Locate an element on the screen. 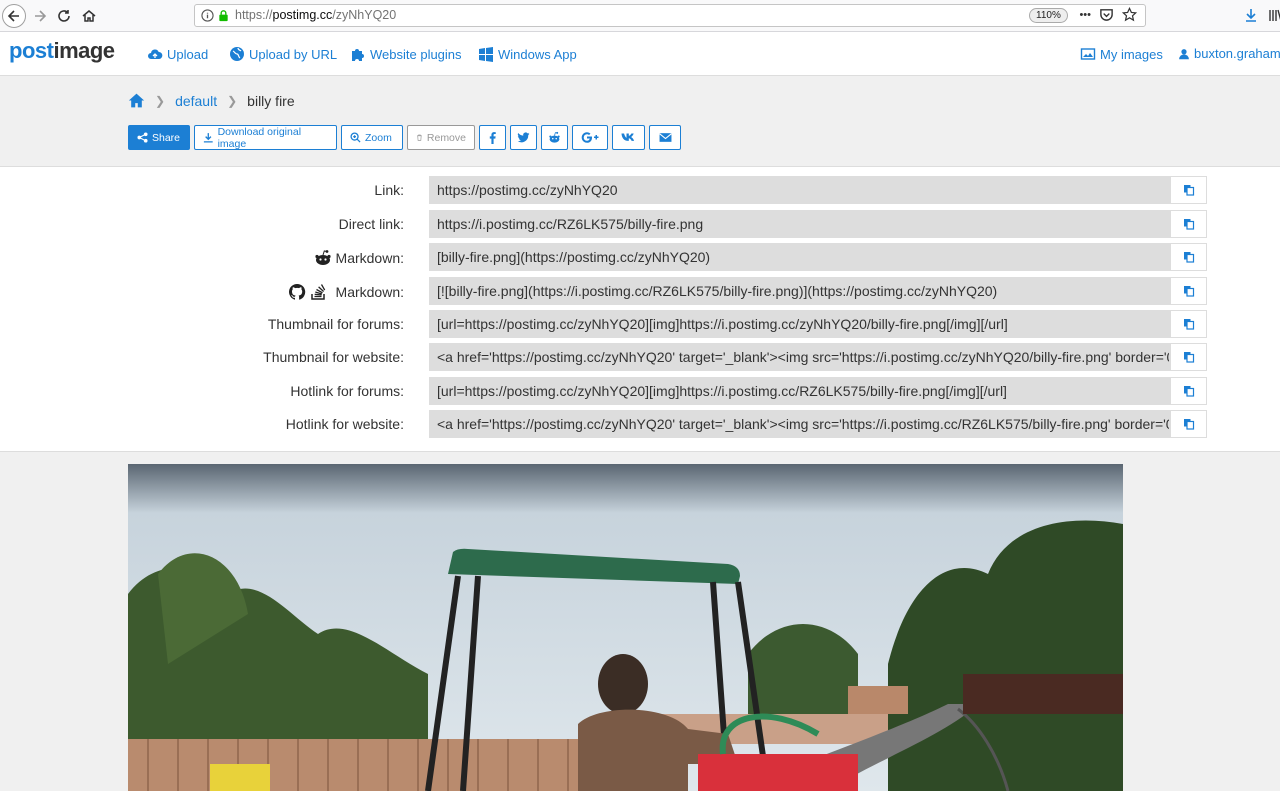 The image size is (1280, 791). twitter-icon is located at coordinates (523, 137).